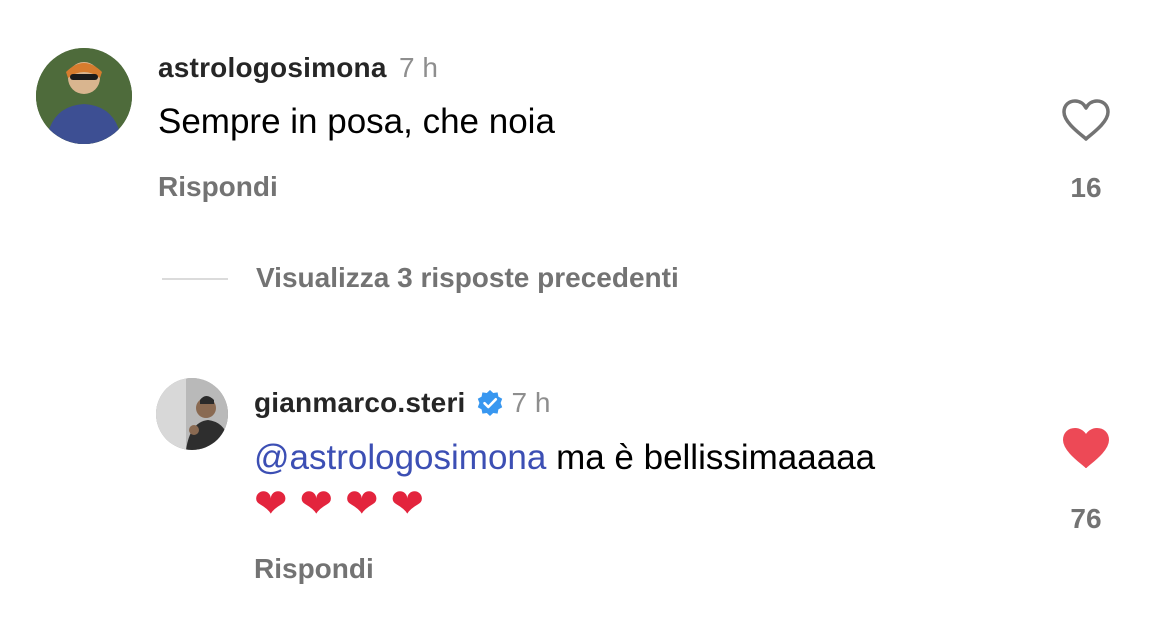 The image size is (1170, 626). I want to click on verified-badge-icon, so click(490, 403).